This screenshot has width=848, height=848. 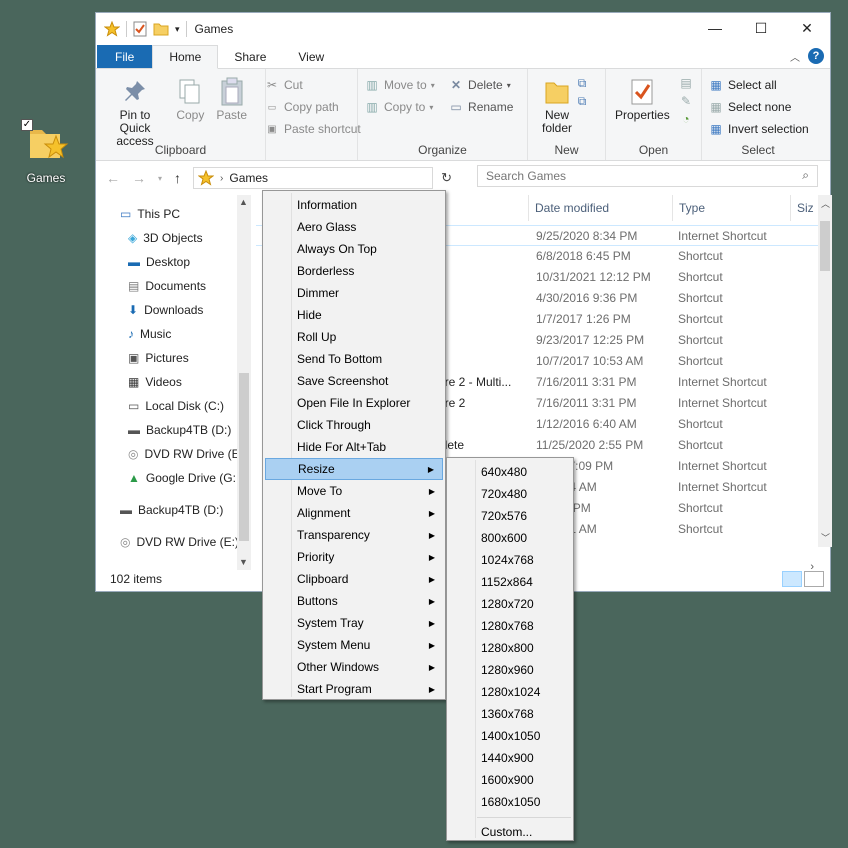 What do you see at coordinates (150, 214) in the screenshot?
I see `nav-this-pc: ▭ This PC` at bounding box center [150, 214].